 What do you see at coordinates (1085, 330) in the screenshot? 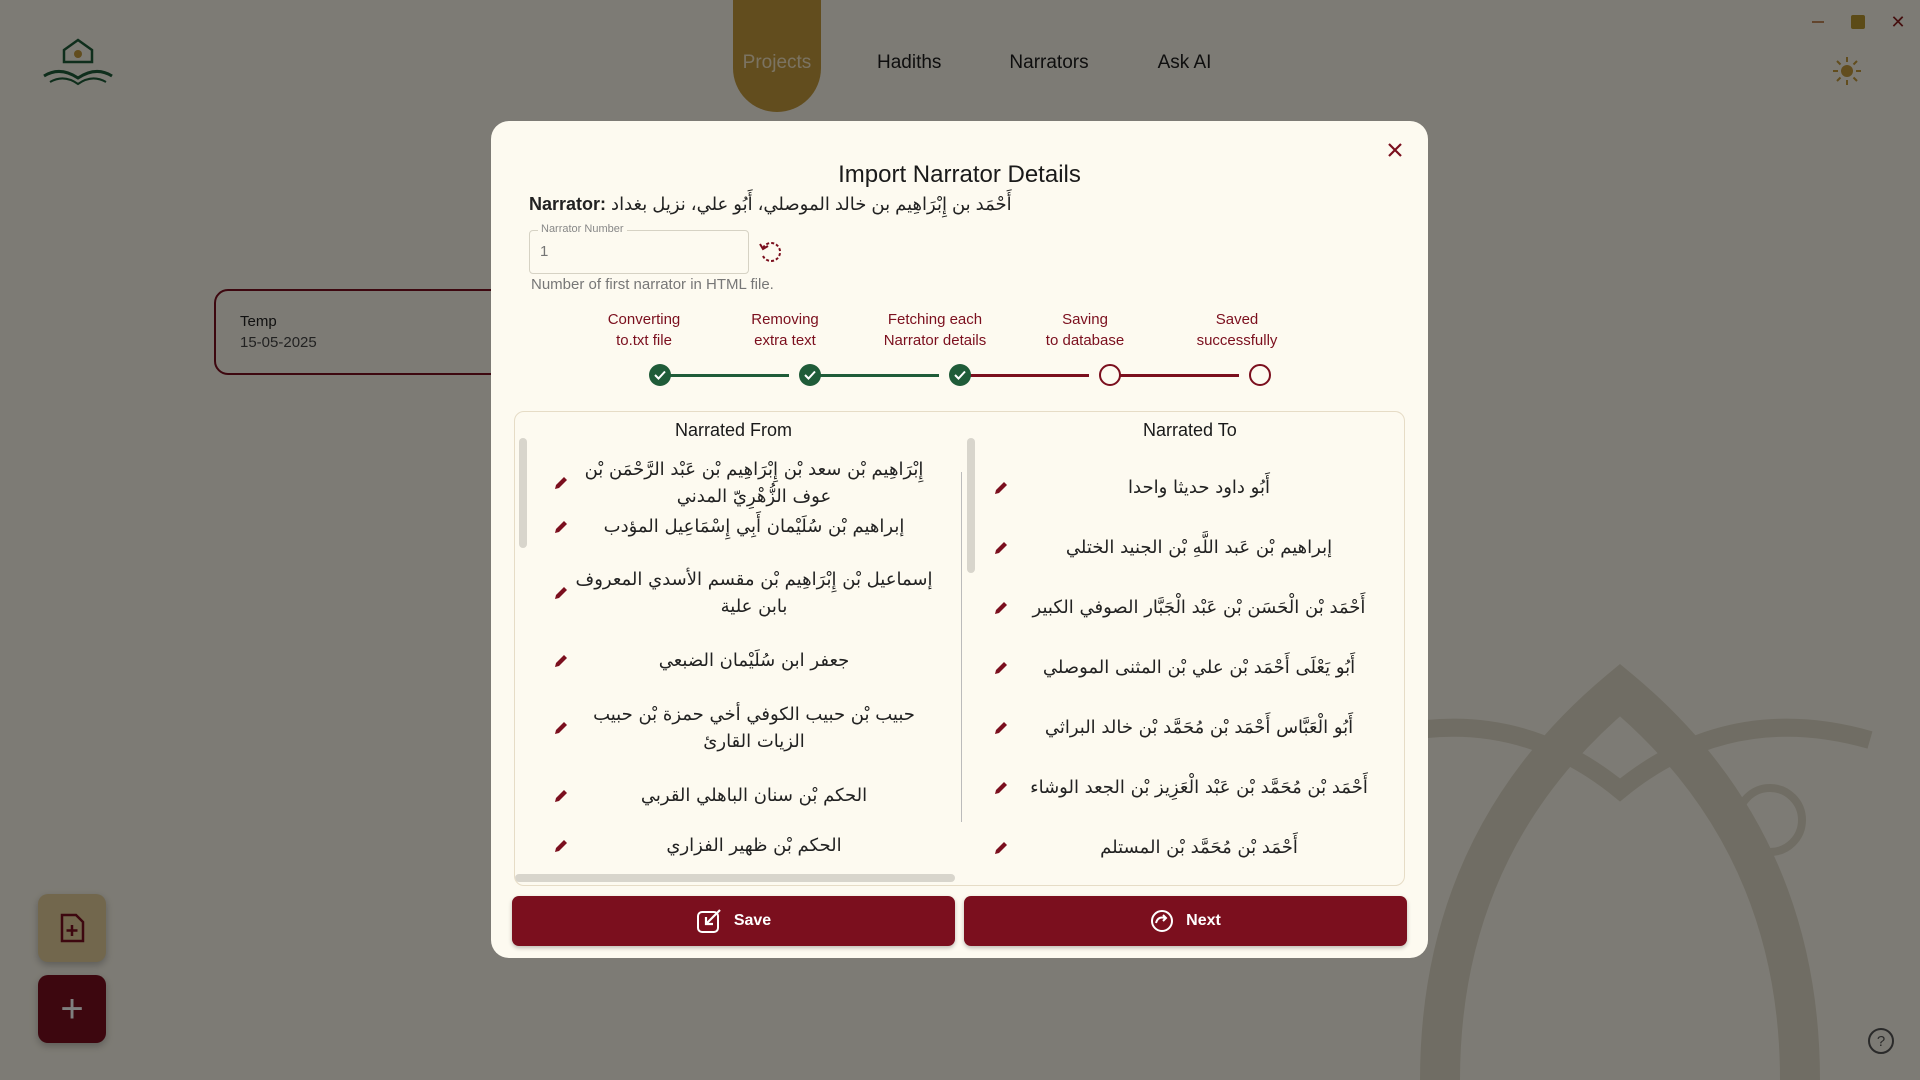
I see `step-label: Saving to database` at bounding box center [1085, 330].